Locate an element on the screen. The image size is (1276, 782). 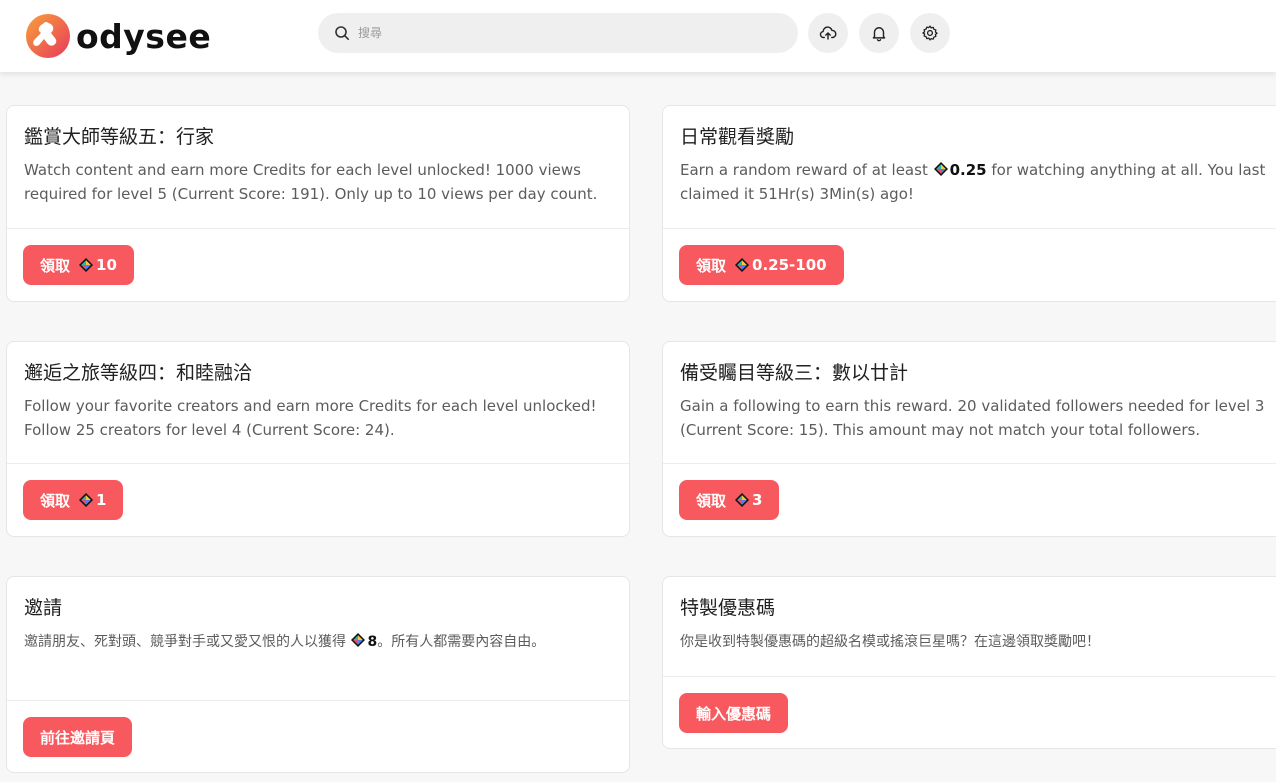
claim-amount: 0.25-100 is located at coordinates (789, 265).